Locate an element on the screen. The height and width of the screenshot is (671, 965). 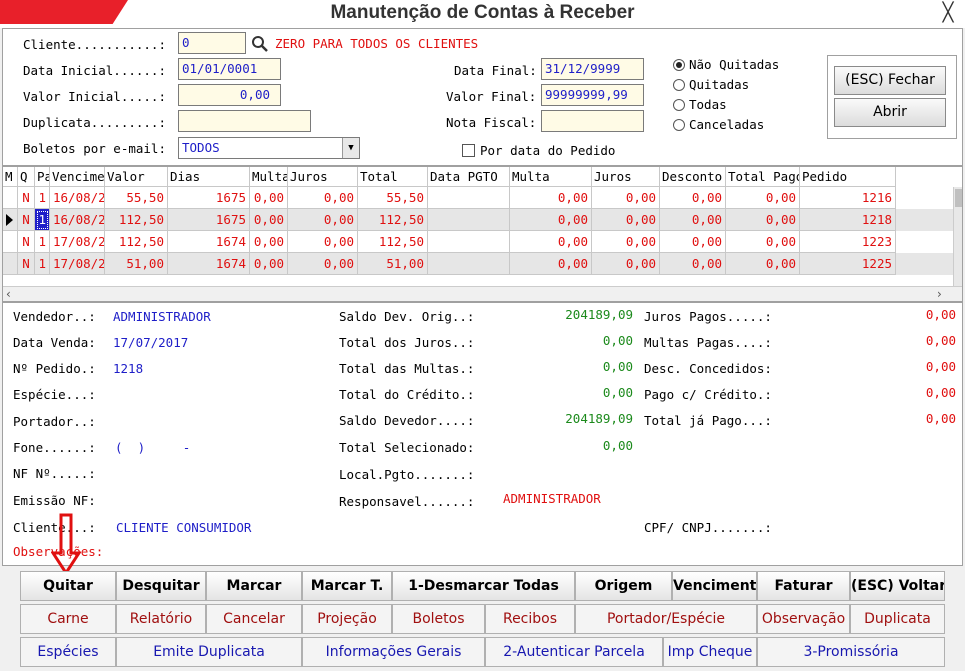
vencimento-button: Vencimento is located at coordinates (714, 586).